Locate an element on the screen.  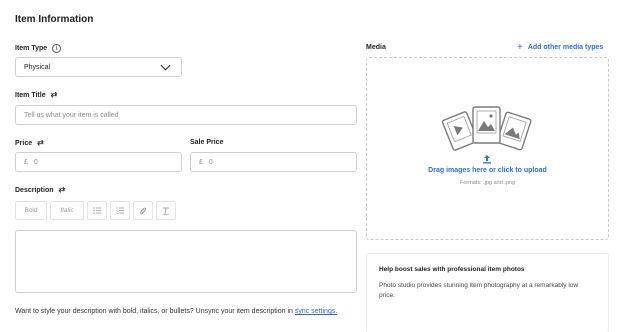
link-button is located at coordinates (143, 210).